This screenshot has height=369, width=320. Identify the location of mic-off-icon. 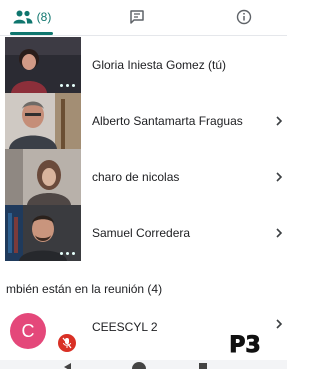
(67, 343).